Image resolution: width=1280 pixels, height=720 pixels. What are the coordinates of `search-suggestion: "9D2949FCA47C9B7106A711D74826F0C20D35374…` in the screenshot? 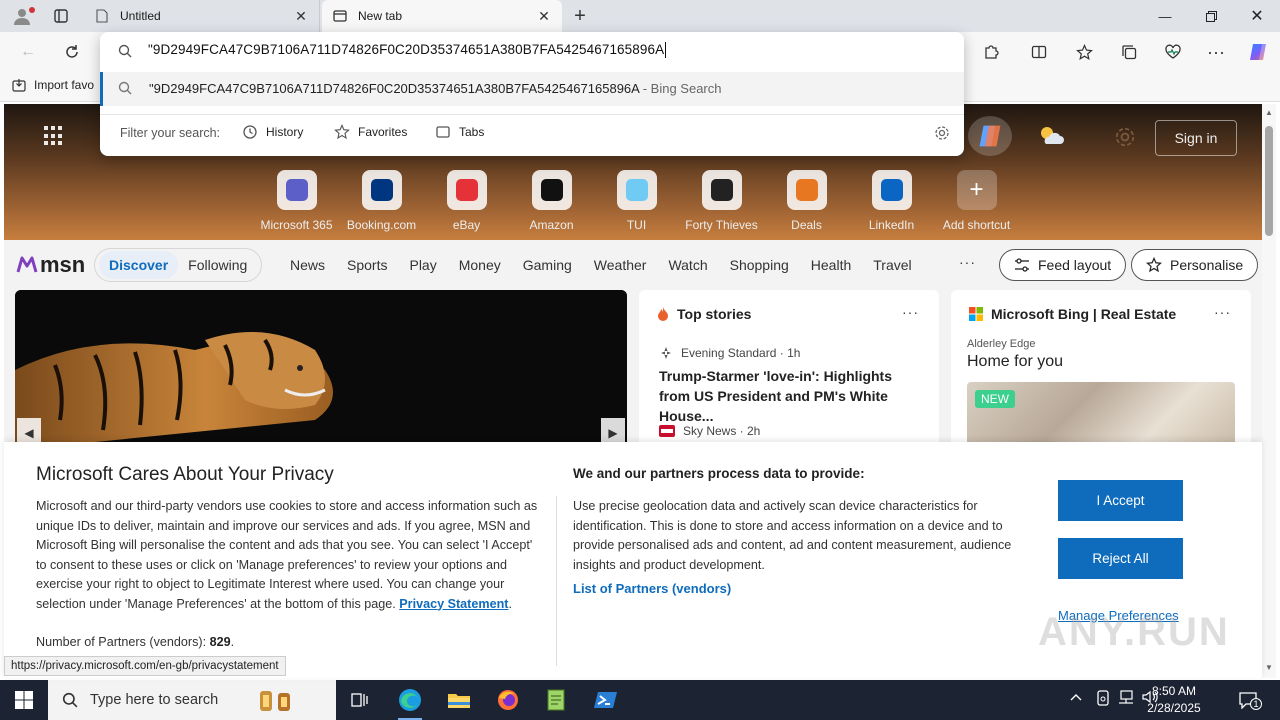 It's located at (532, 89).